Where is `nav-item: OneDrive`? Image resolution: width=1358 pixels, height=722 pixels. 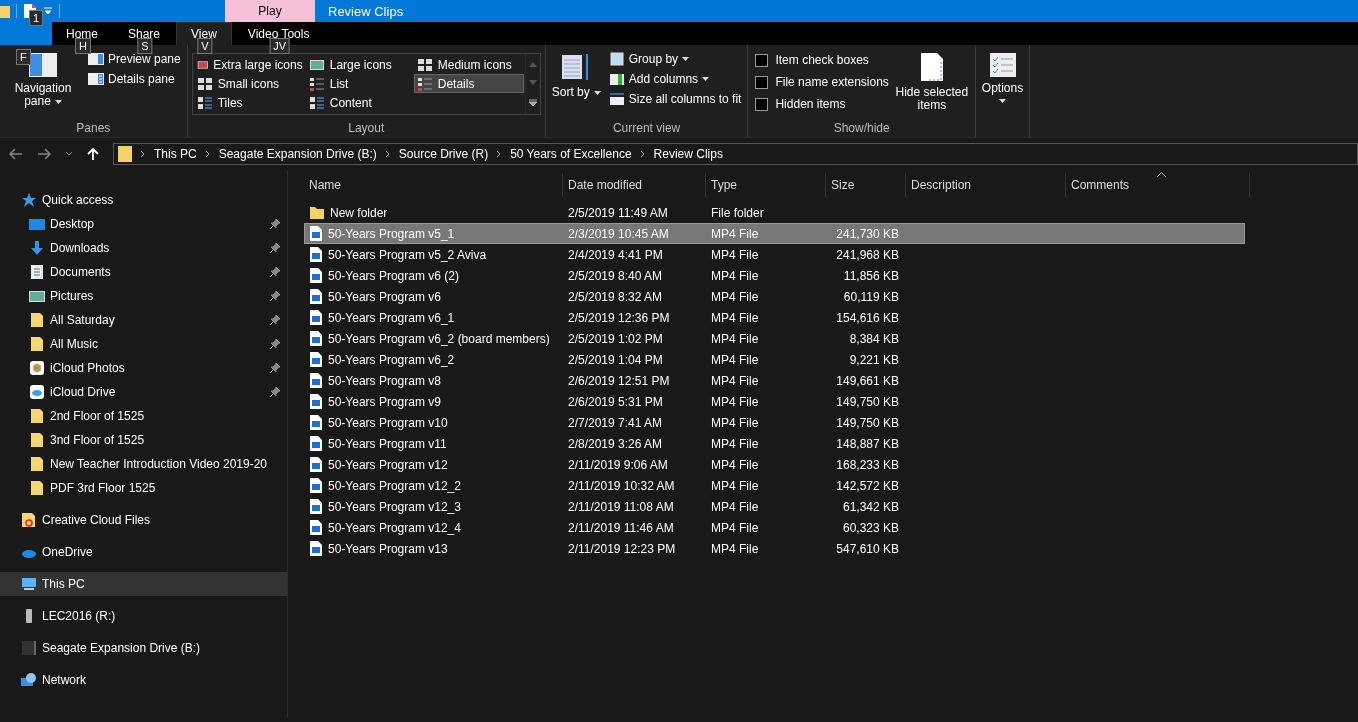
nav-item: OneDrive is located at coordinates (143, 552).